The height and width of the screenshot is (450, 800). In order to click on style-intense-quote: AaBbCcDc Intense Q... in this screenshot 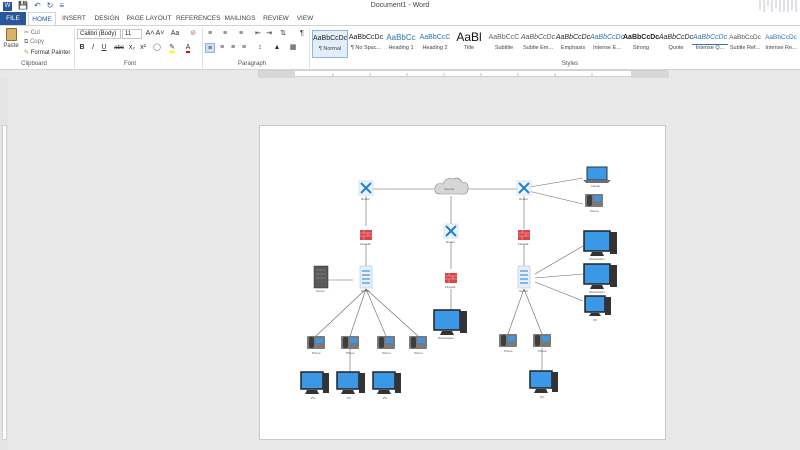, I will do `click(710, 44)`.